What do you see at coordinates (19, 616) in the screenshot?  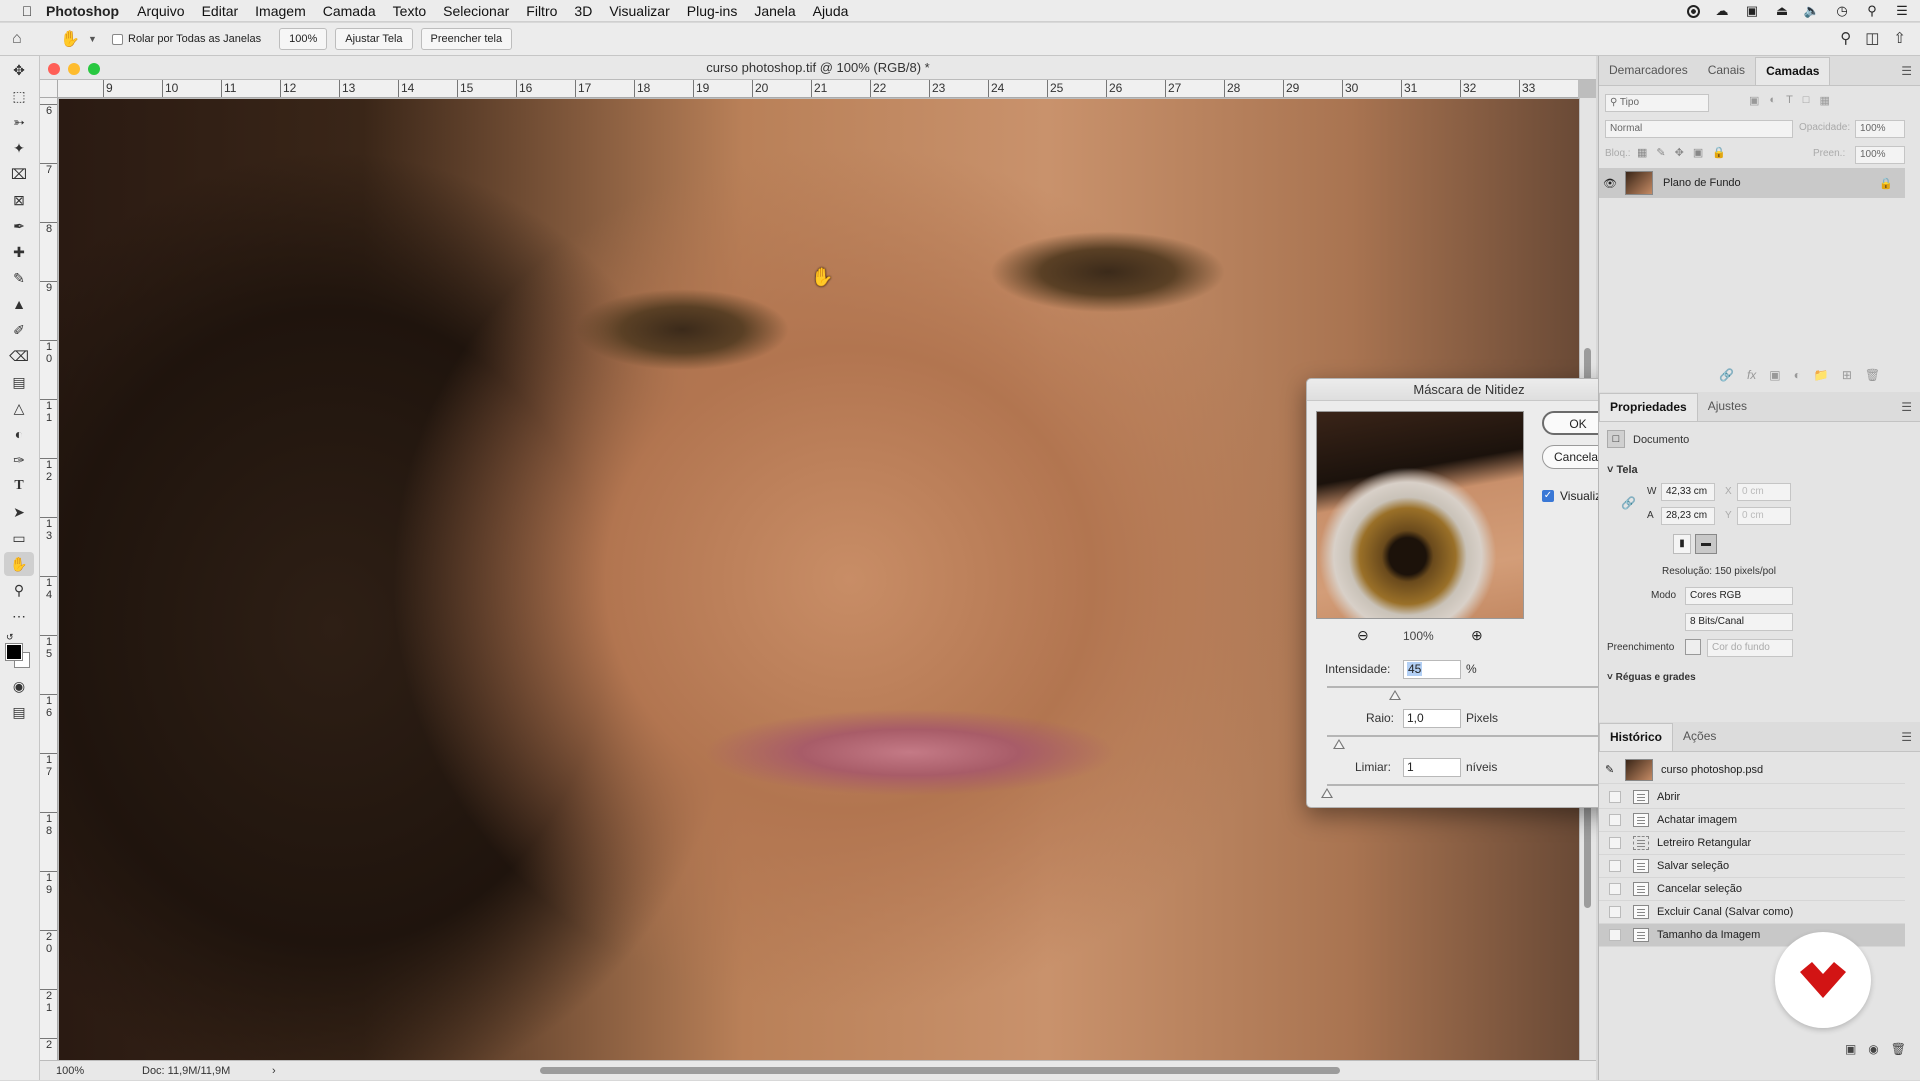 I see `more-tools-icon: ⋯` at bounding box center [19, 616].